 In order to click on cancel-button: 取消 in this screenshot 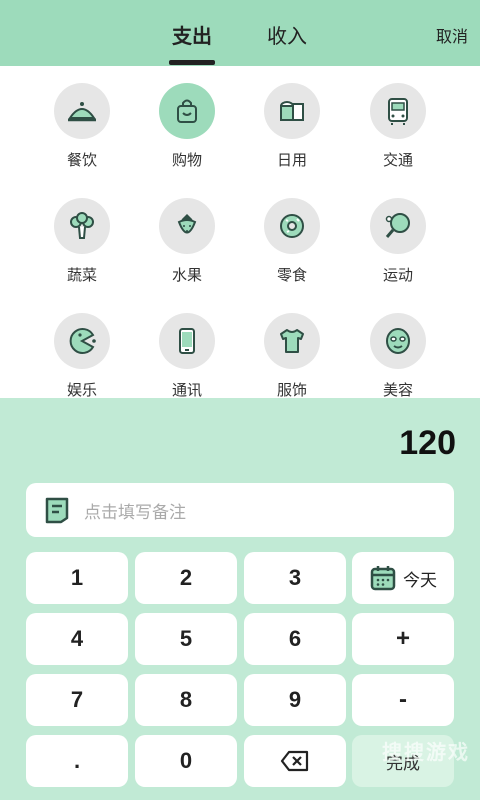, I will do `click(452, 35)`.